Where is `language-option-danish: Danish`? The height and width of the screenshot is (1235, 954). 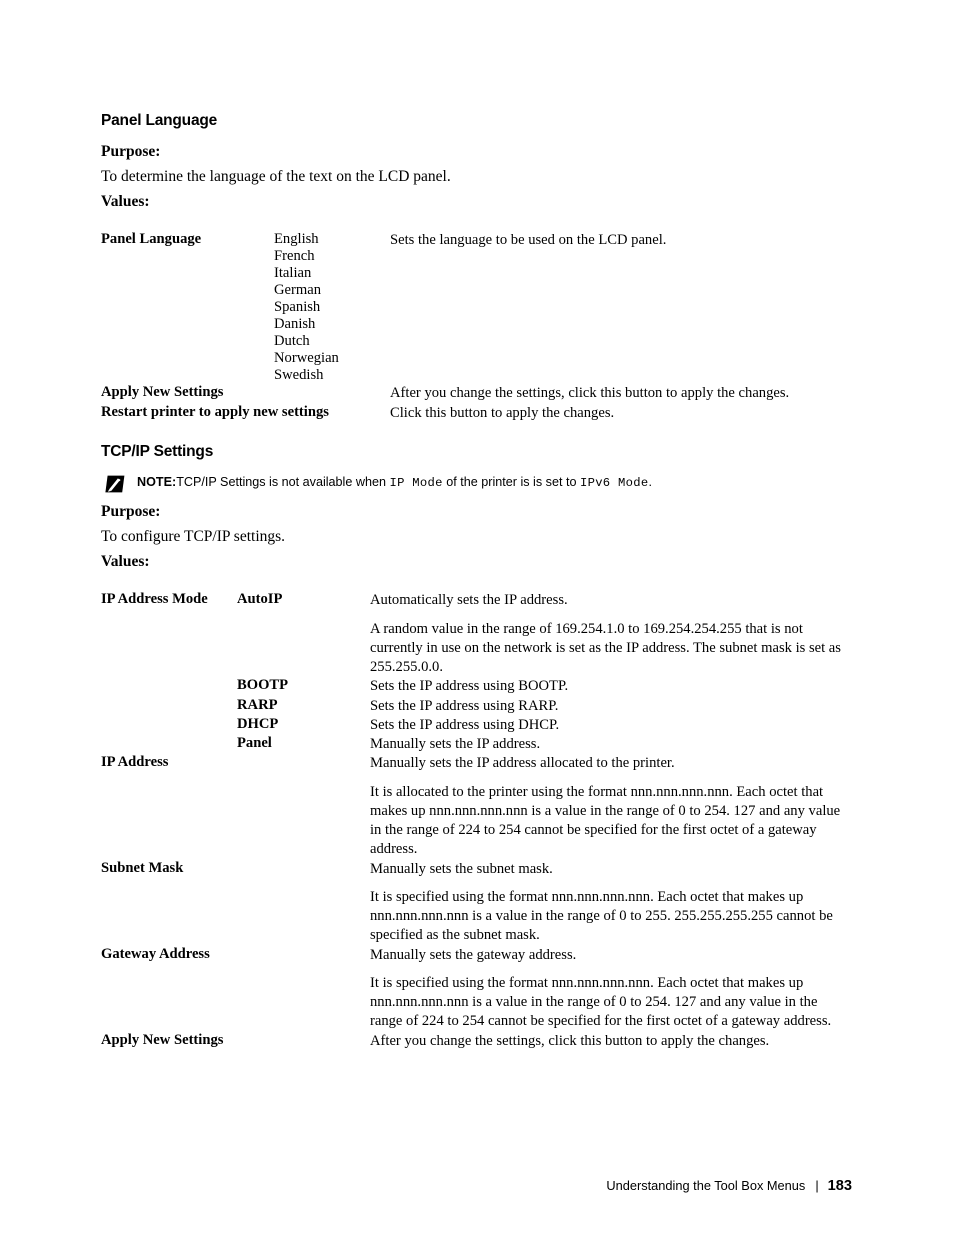
language-option-danish: Danish is located at coordinates (332, 324).